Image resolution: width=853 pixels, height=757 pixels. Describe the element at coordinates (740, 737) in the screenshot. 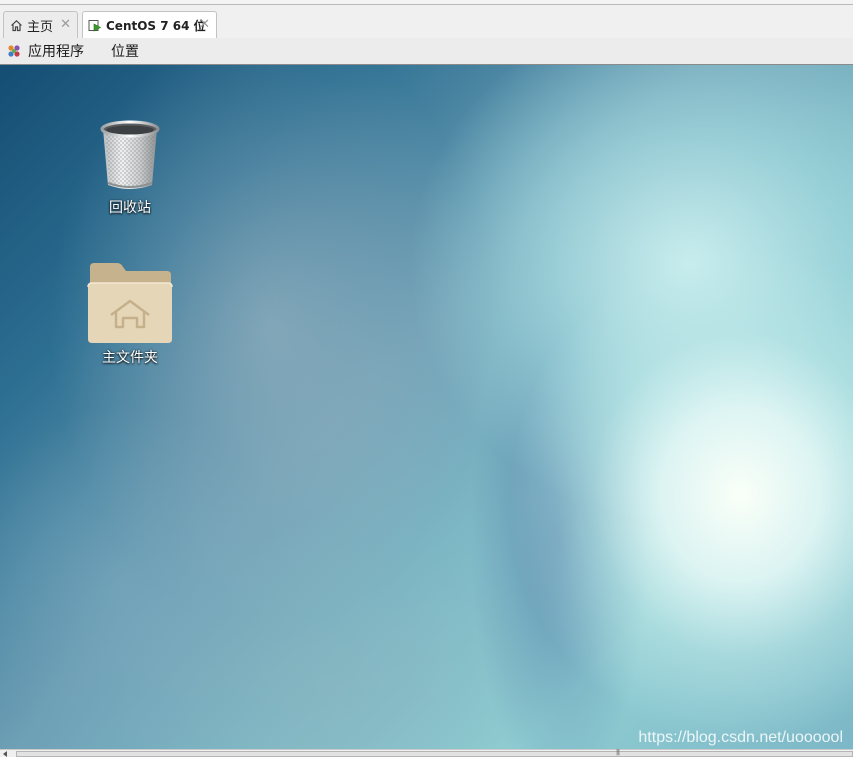

I see `watermark-text: https://blog.csdn.net/uoooool` at that location.